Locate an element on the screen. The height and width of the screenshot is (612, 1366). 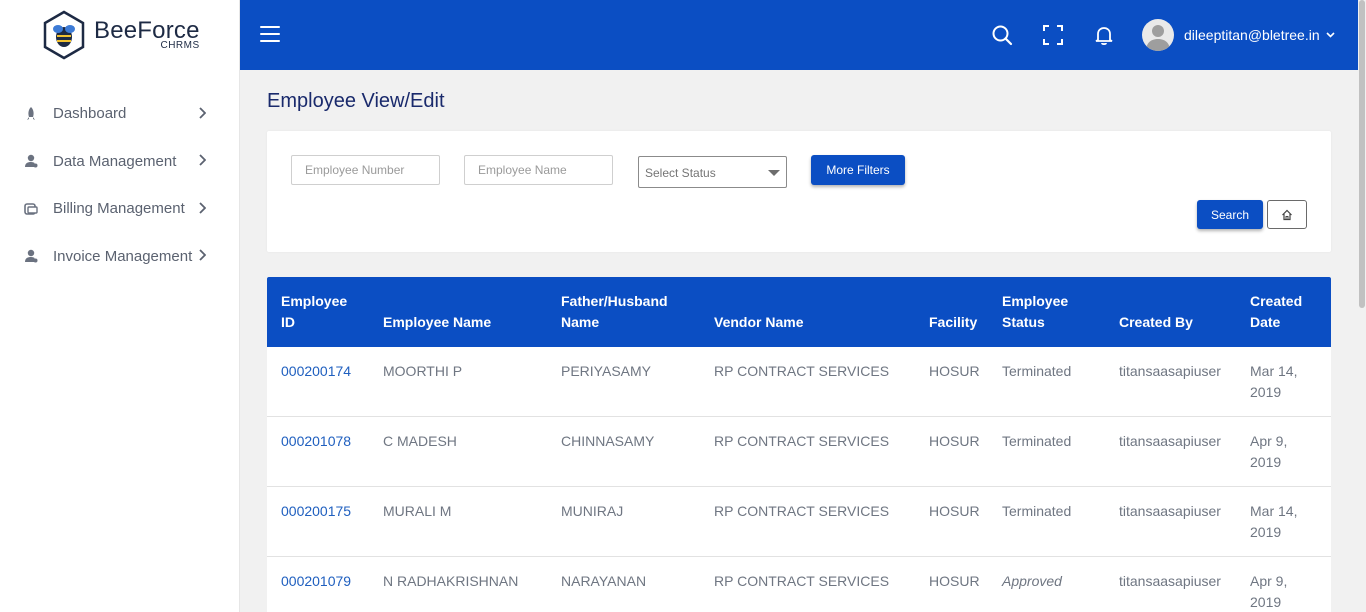
rocket-icon is located at coordinates (31, 113).